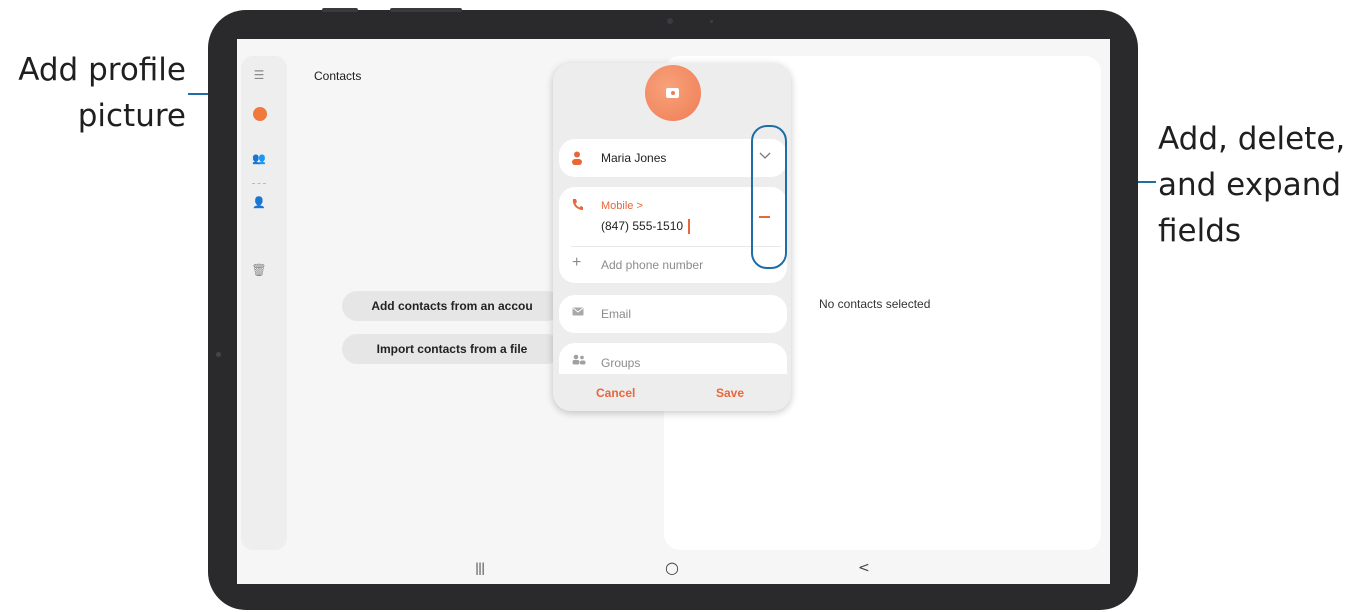 The height and width of the screenshot is (612, 1361). What do you see at coordinates (576, 263) in the screenshot?
I see `add-icon: +` at bounding box center [576, 263].